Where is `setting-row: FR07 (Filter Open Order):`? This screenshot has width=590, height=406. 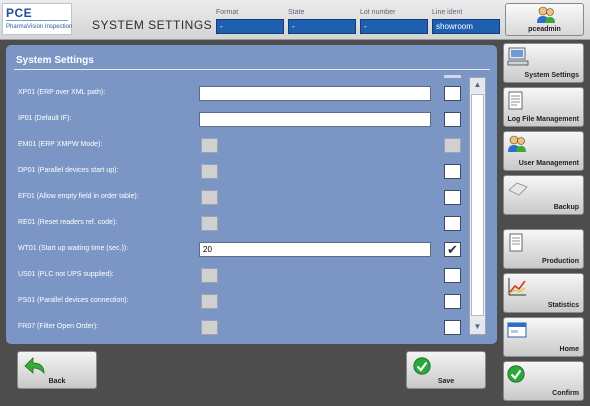
setting-row: FR07 (Filter Open Order): is located at coordinates (241, 328).